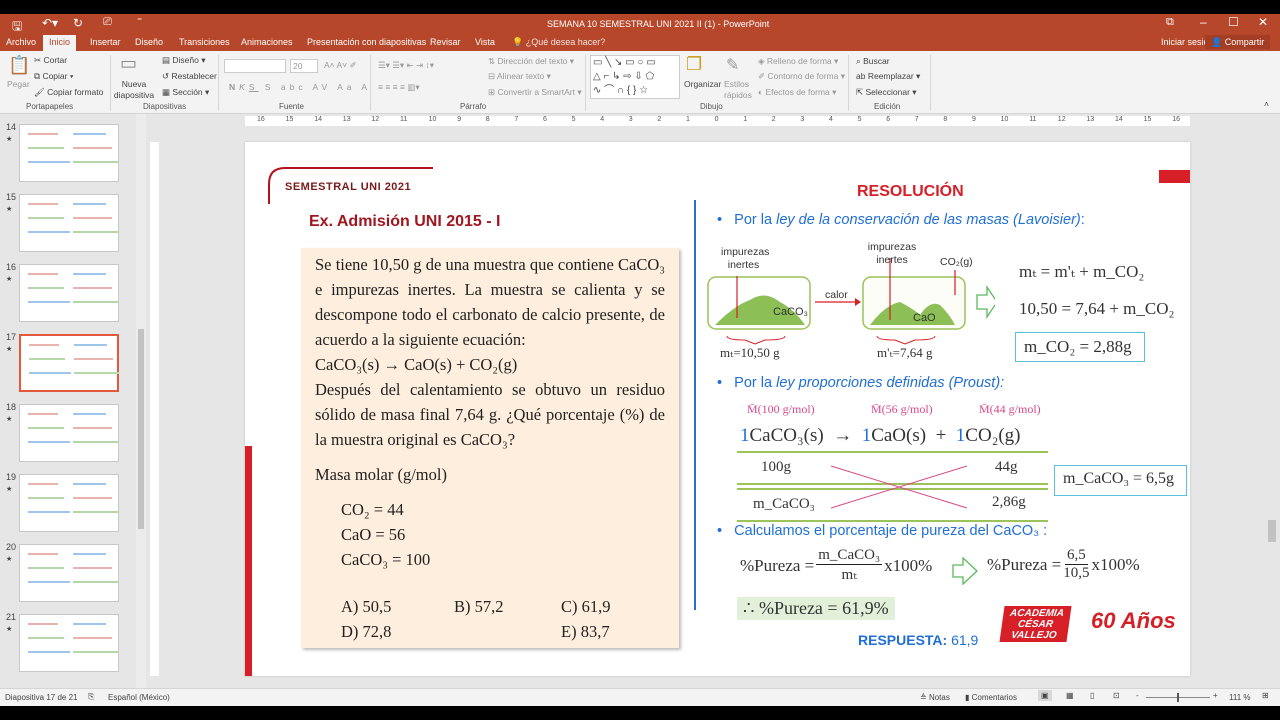  What do you see at coordinates (635, 77) in the screenshot?
I see `shapes-gallery: ▭ ╲ ↘ ▭ ○ ▭ △ ⌐ ↳ ⇨ ⇩ ⬠ ∿ ⌒ ∩ { } ☆` at bounding box center [635, 77].